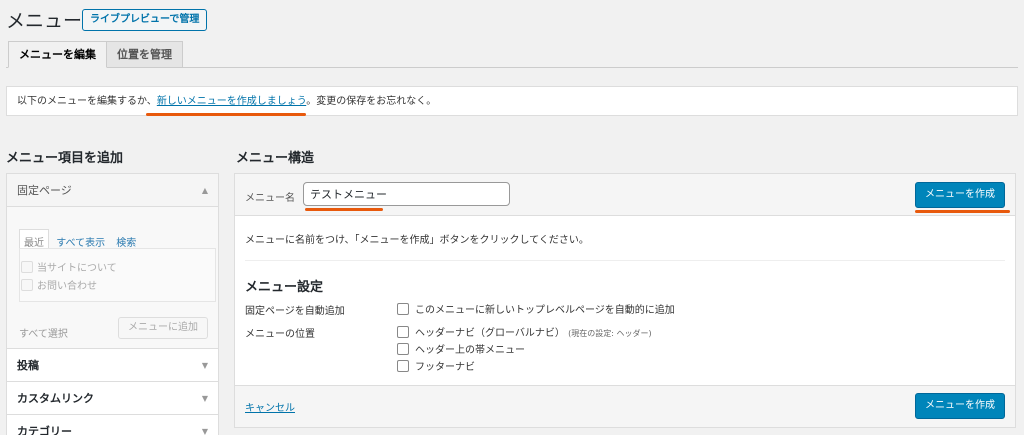 The height and width of the screenshot is (435, 1024). I want to click on accordion-posts: 投稿 ▼, so click(112, 365).